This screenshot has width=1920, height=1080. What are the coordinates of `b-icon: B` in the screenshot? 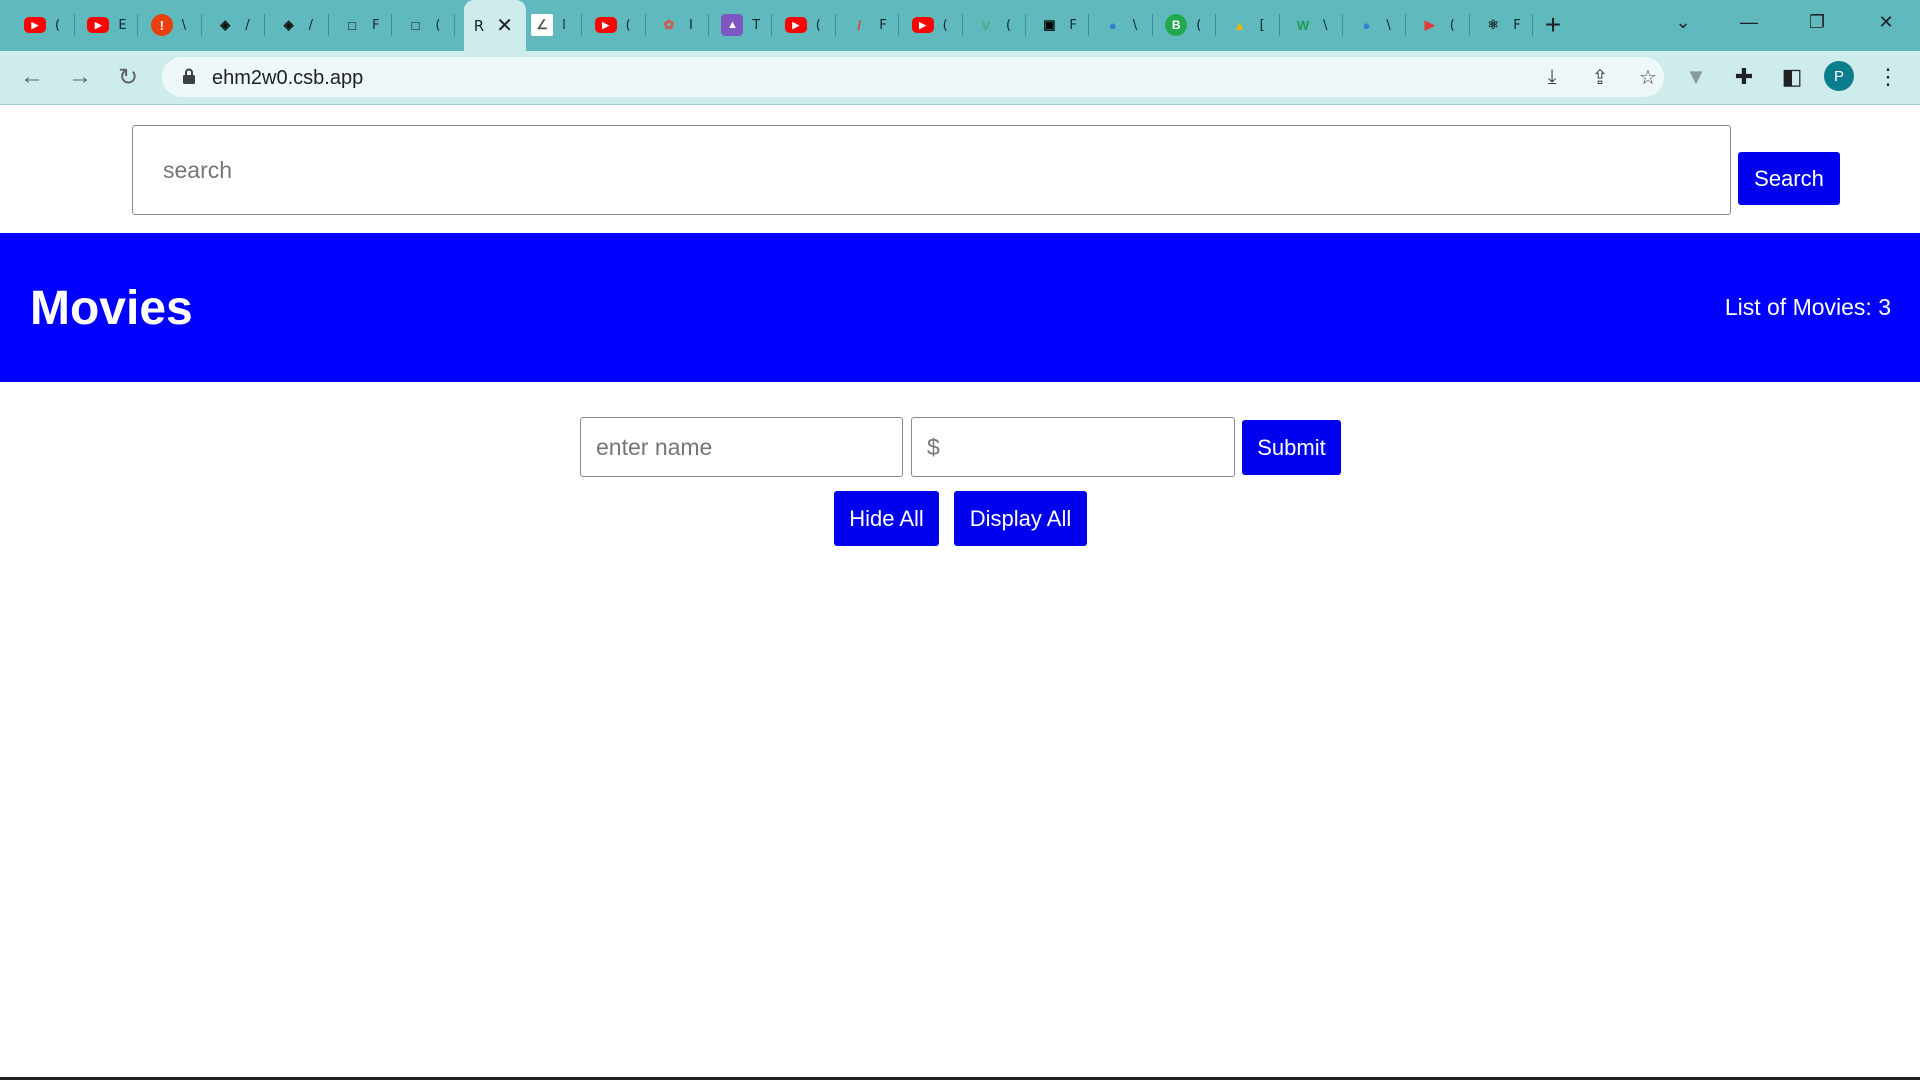 It's located at (1176, 25).